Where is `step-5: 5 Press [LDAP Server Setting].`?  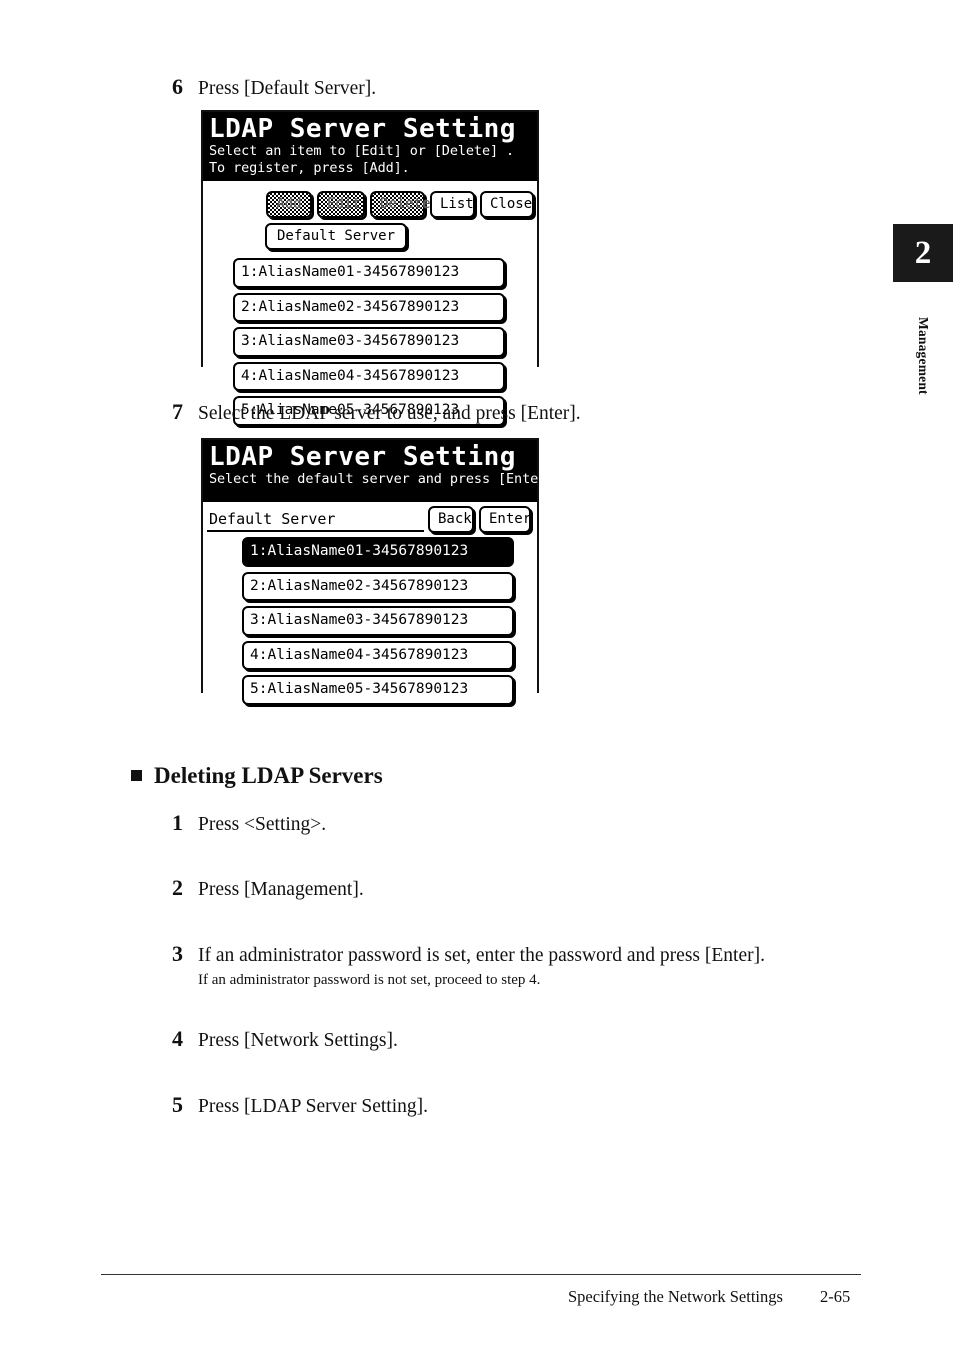
step-5: 5 Press [LDAP Server Setting]. is located at coordinates (300, 1106).